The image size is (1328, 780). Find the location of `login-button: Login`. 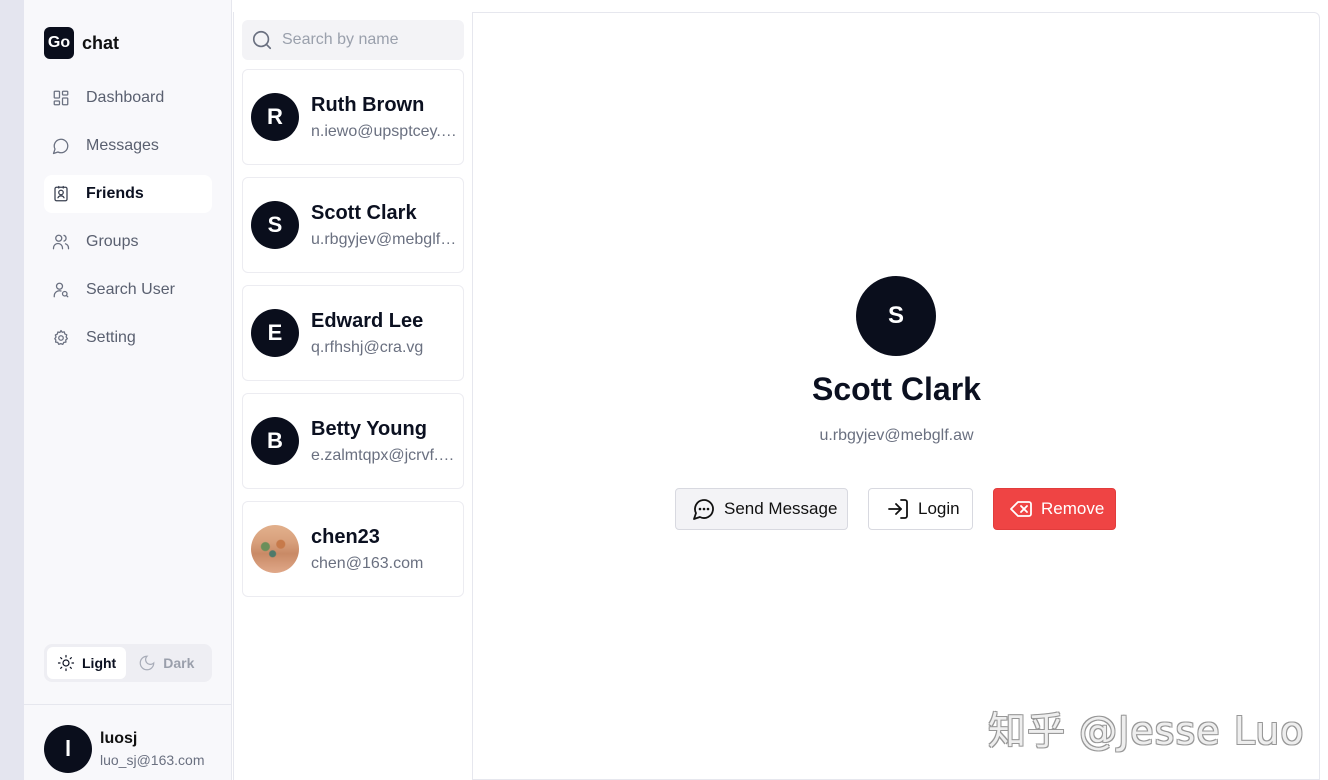

login-button: Login is located at coordinates (920, 509).